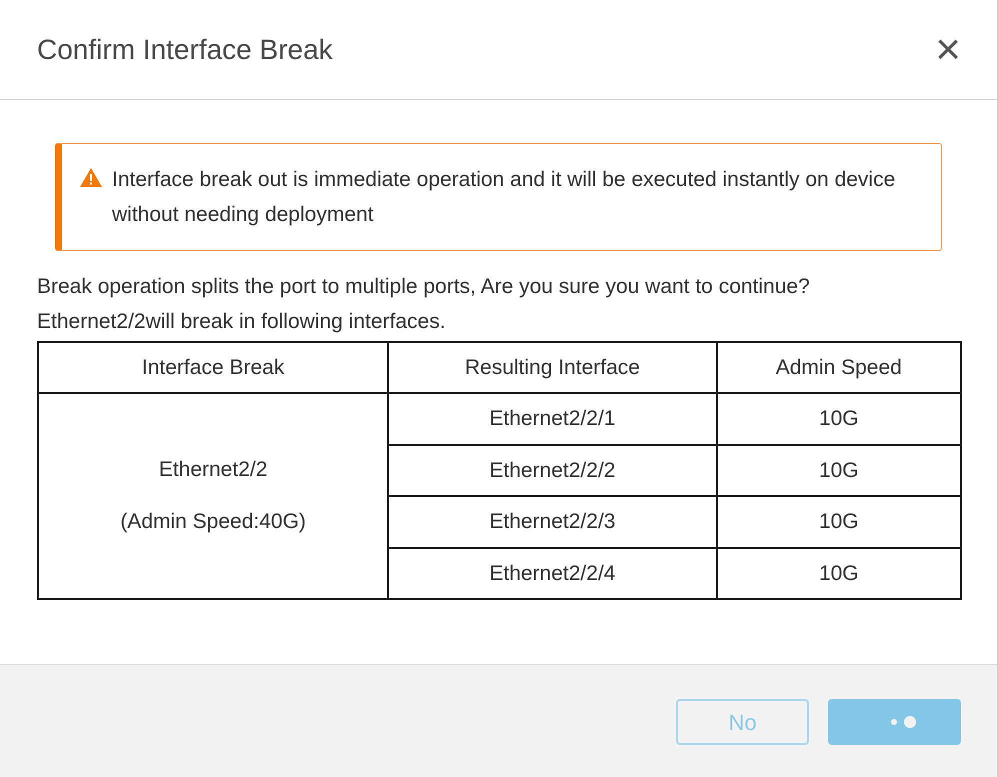  Describe the element at coordinates (948, 50) in the screenshot. I see `close-button: ×` at that location.